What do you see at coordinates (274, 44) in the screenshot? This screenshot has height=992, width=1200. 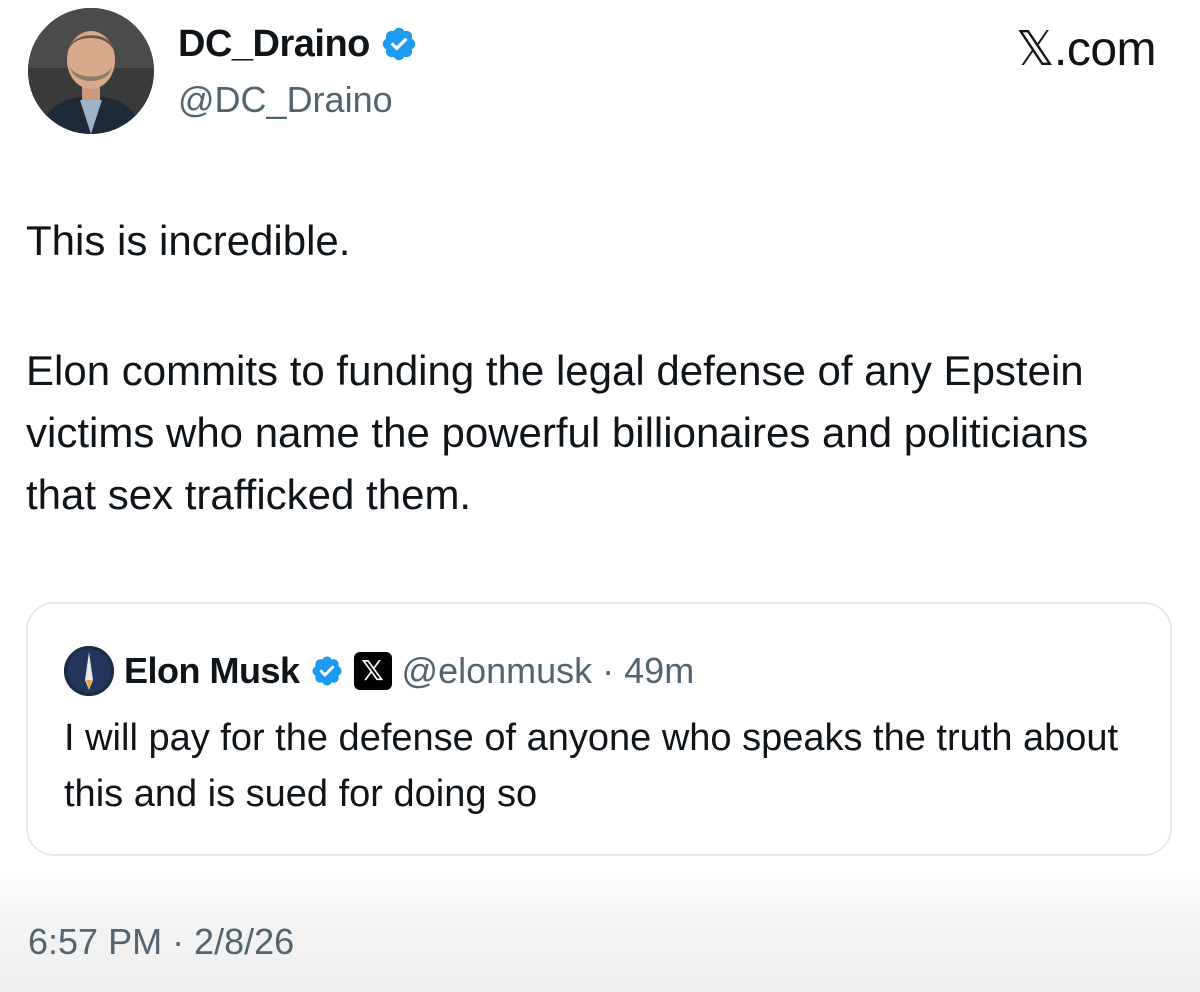 I see `author-display-name: DC_Draino` at bounding box center [274, 44].